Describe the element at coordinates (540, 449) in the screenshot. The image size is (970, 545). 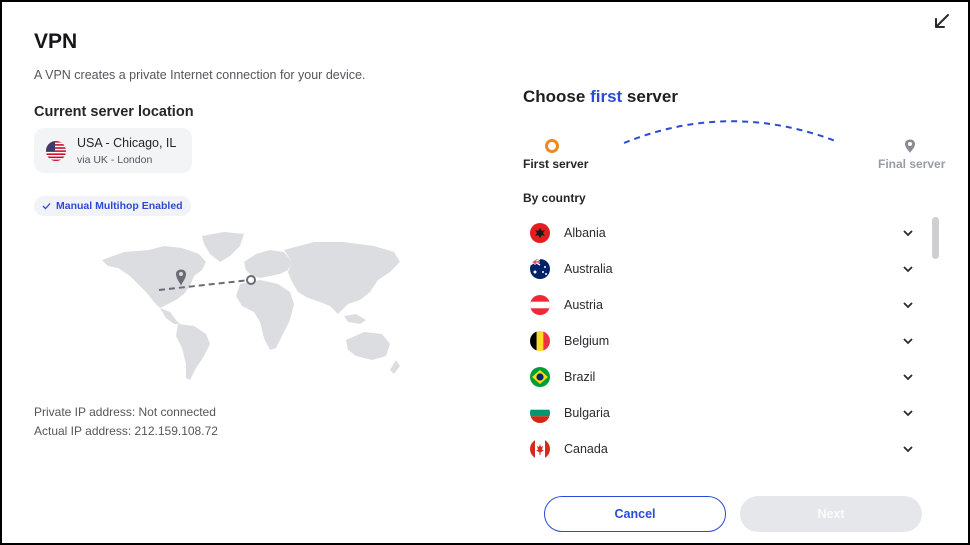
I see `canada-flag-icon` at that location.